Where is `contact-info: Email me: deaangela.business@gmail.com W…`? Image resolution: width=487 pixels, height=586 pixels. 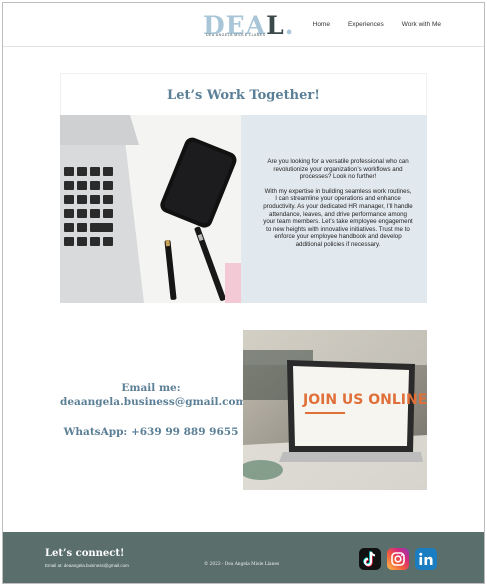 contact-info: Email me: deaangela.business@gmail.com W… is located at coordinates (153, 410).